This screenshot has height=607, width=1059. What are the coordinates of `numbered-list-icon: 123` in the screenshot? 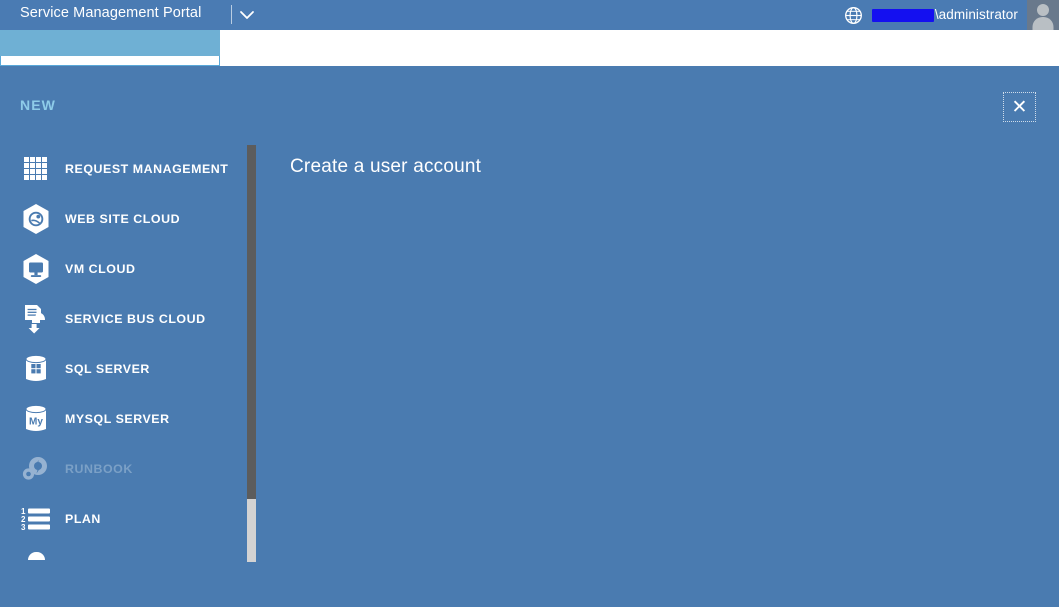 It's located at (36, 519).